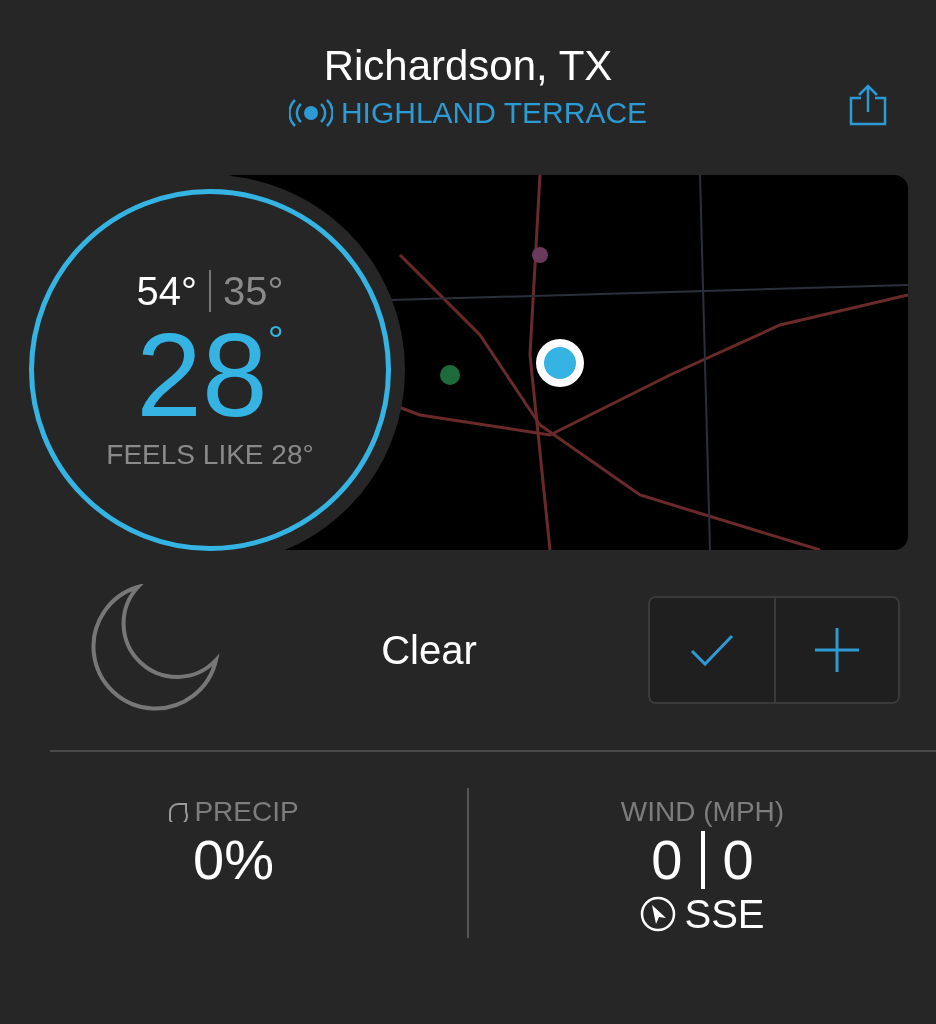 The image size is (936, 1024). I want to click on feels-like: FEELS LIKE 28°, so click(210, 455).